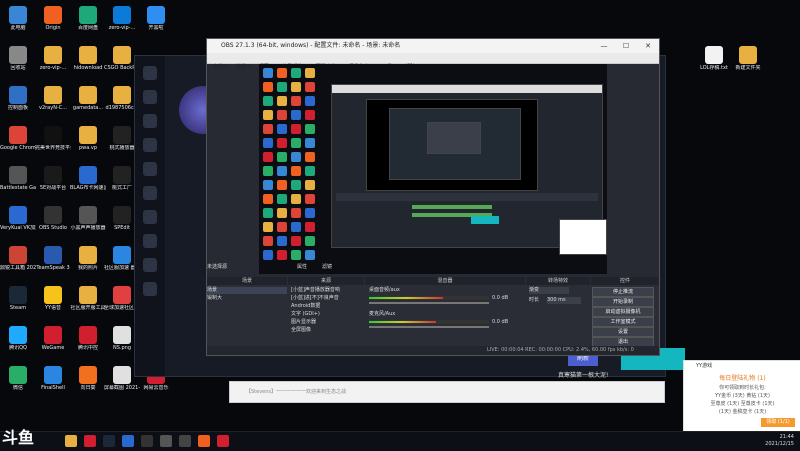 Image resolution: width=800 pixels, height=451 pixels. Describe the element at coordinates (748, 57) in the screenshot. I see `desktop-icon: 新建文件夹` at that location.